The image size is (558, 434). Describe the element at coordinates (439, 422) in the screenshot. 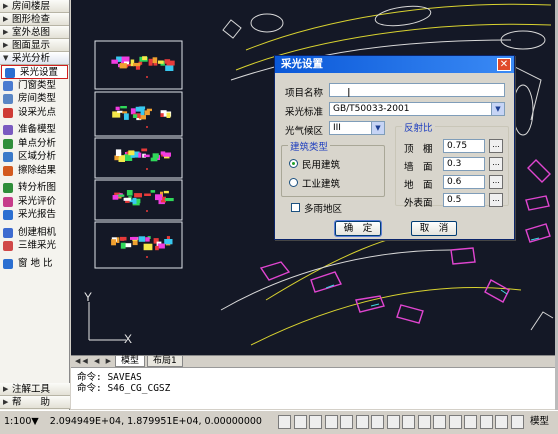

I see `sc-icon` at that location.